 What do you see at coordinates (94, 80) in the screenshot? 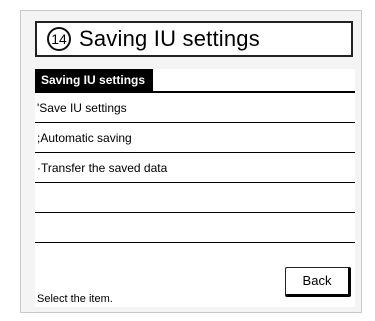
I see `tab-saving-iu-settings: Saving IU settings` at bounding box center [94, 80].